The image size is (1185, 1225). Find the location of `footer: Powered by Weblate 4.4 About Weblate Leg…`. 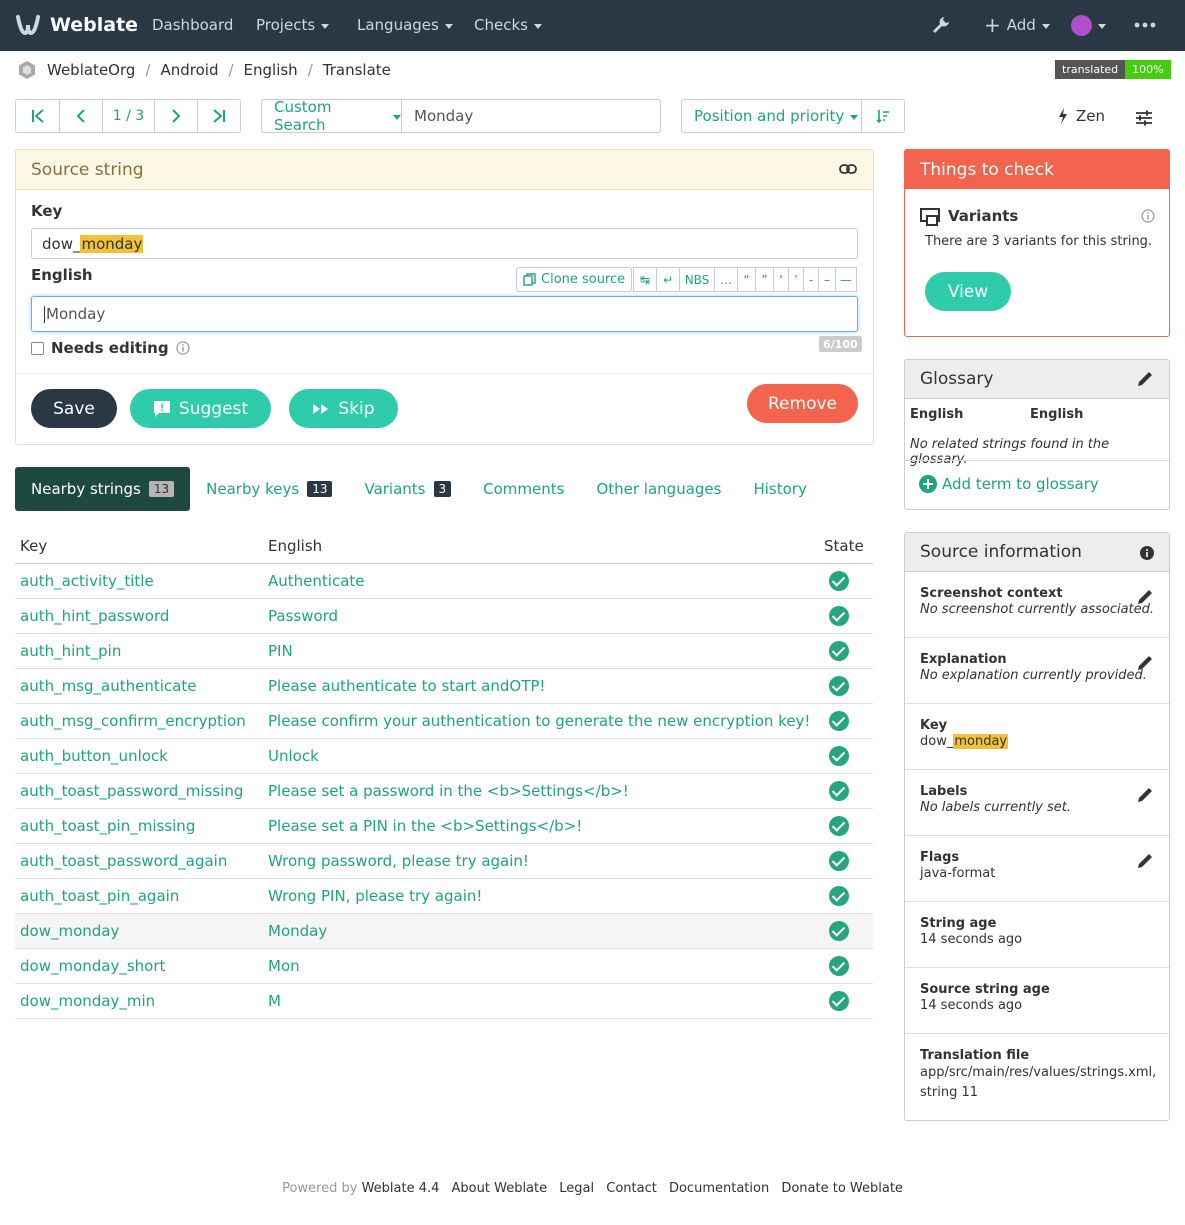

footer: Powered by Weblate 4.4 About Weblate Leg… is located at coordinates (592, 1188).